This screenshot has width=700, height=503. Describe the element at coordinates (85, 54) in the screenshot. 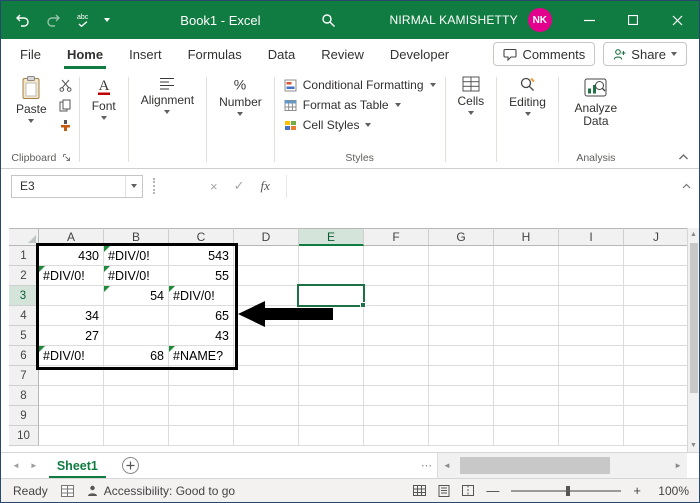

I see `tab-home: Home` at that location.